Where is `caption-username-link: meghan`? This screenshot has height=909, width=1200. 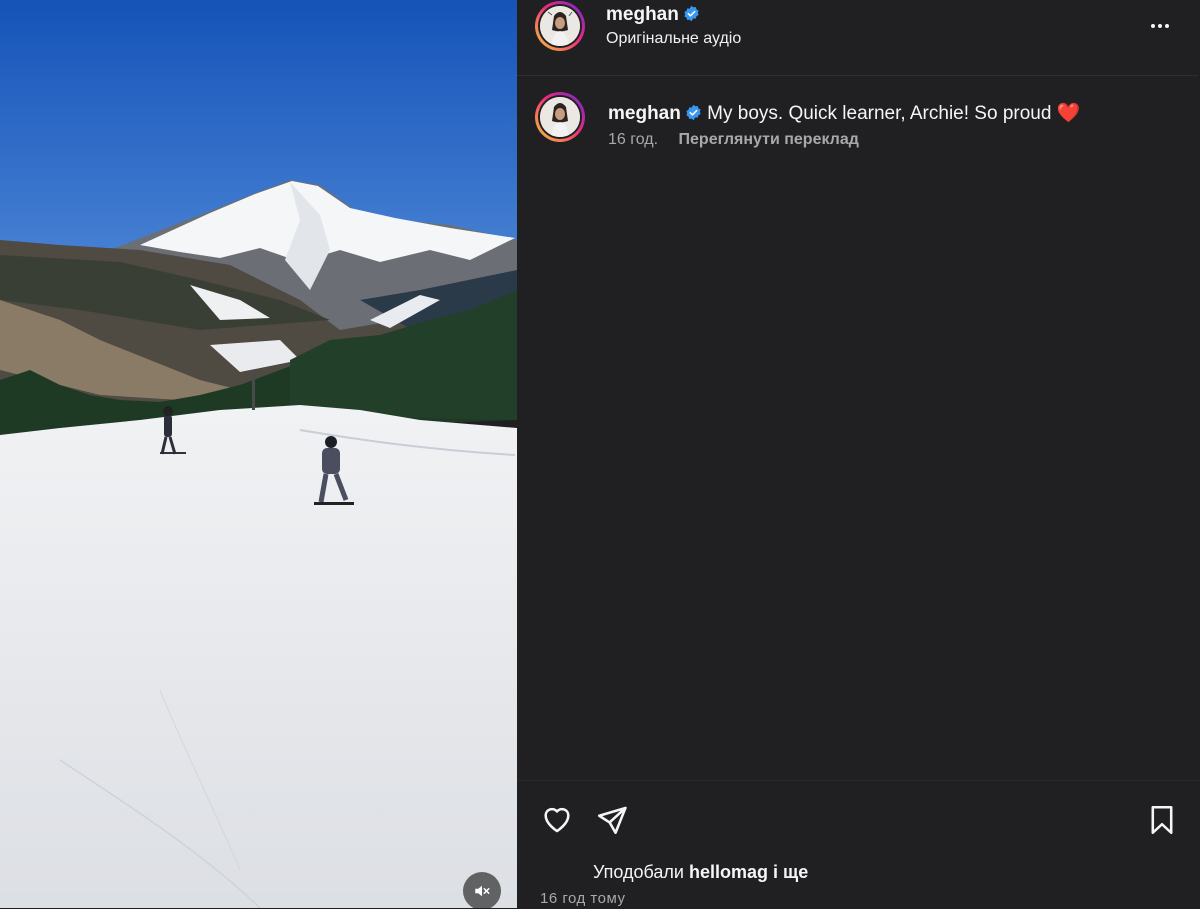
caption-username-link: meghan is located at coordinates (644, 113).